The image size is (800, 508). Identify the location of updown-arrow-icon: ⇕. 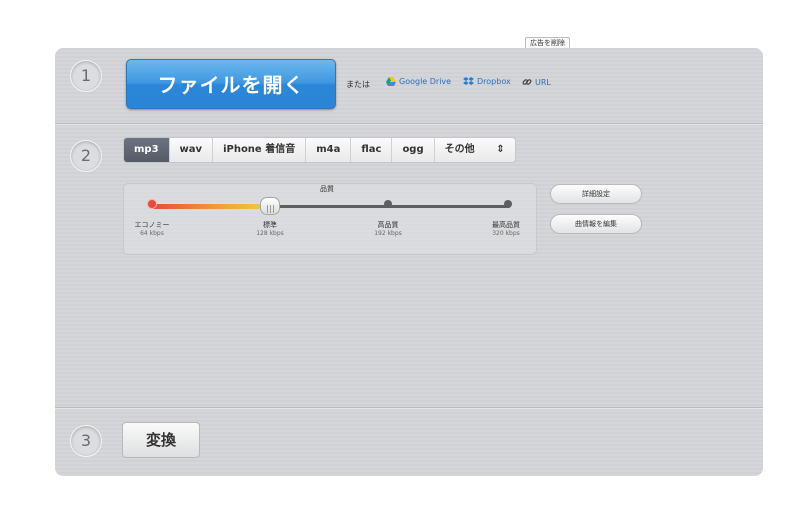
(500, 149).